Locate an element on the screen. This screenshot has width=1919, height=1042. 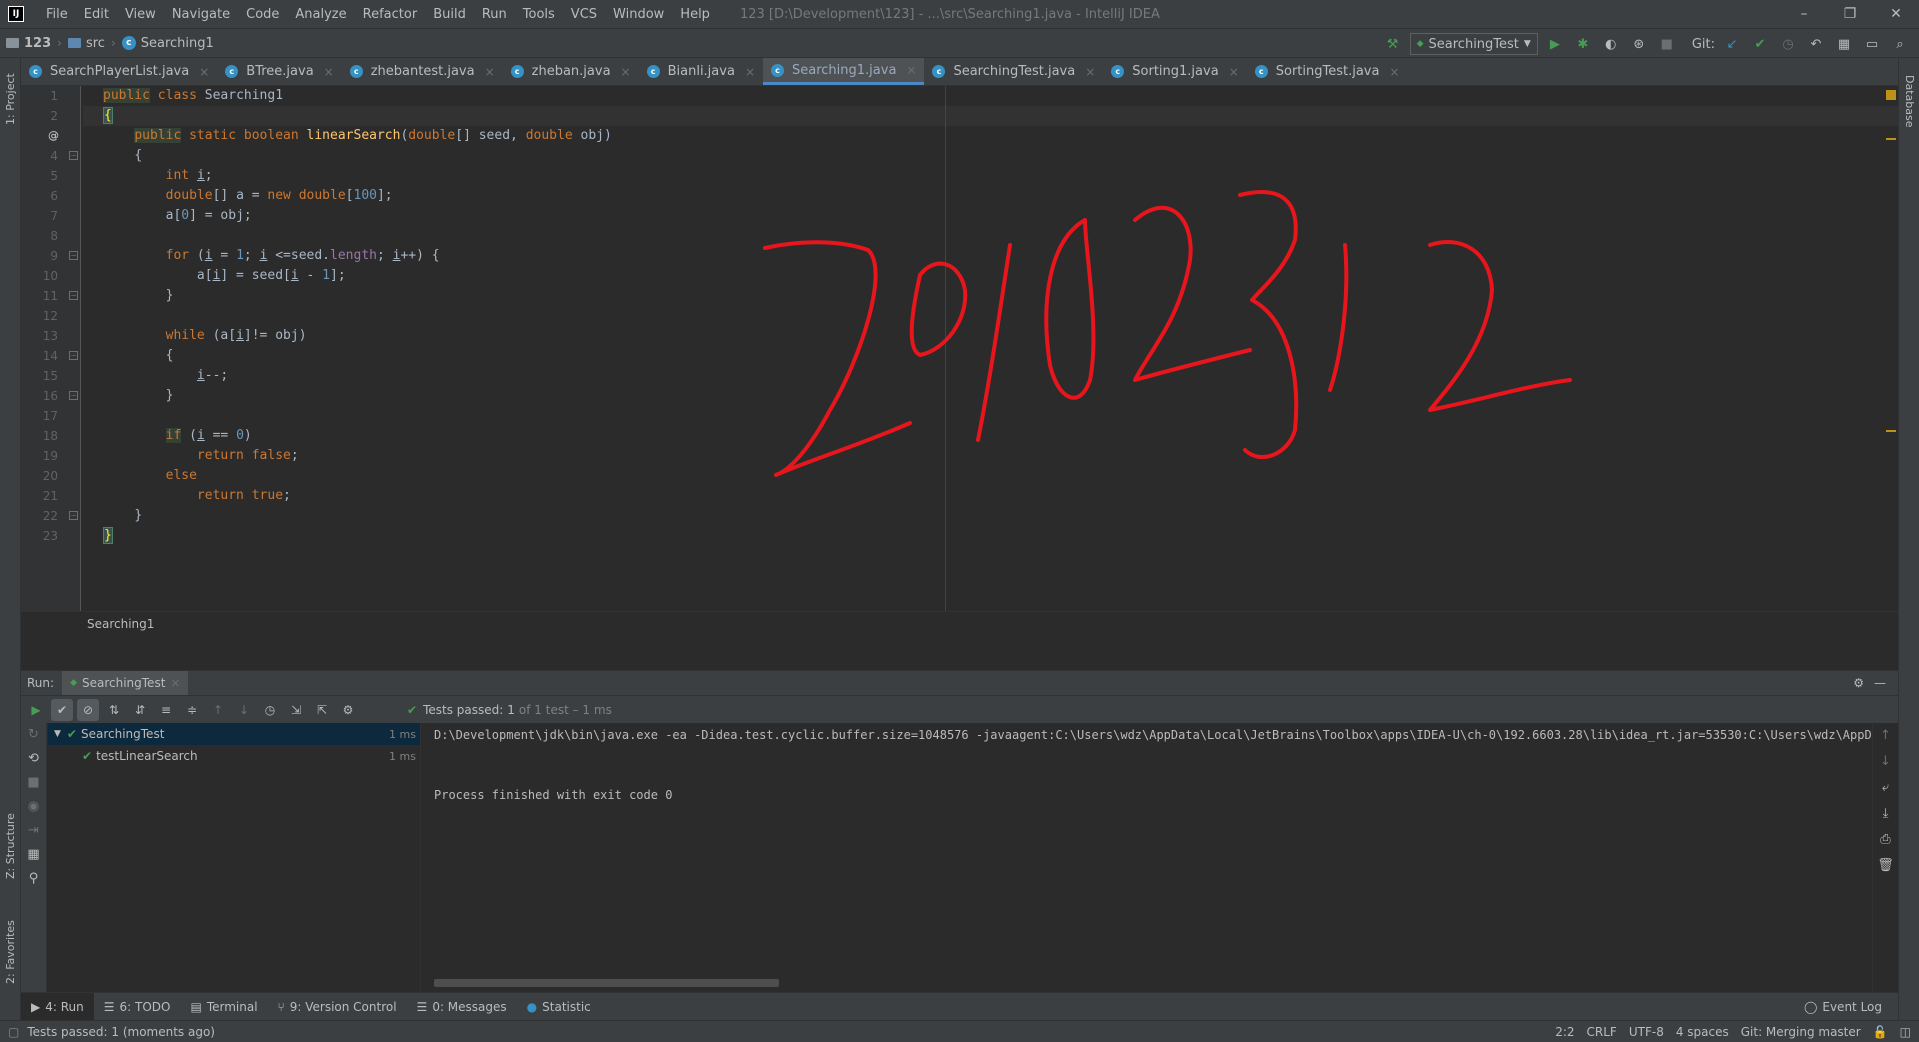
breadcrumb-file: c Searching1 is located at coordinates (168, 43).